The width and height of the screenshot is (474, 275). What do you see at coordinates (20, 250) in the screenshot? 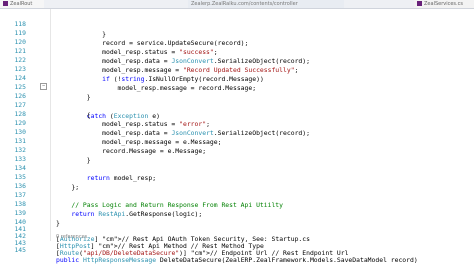
I see `line-number: 145` at bounding box center [20, 250].